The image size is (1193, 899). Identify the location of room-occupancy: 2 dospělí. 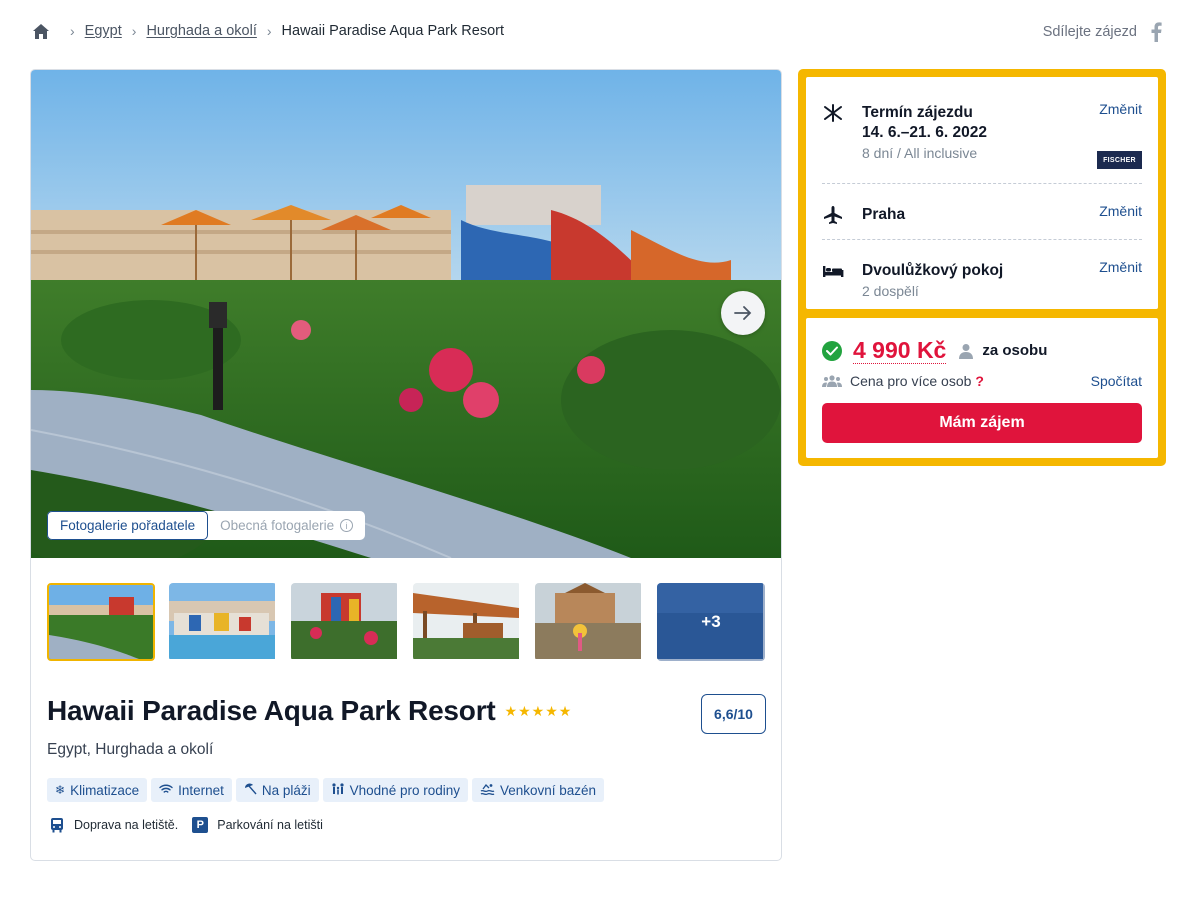
(890, 291).